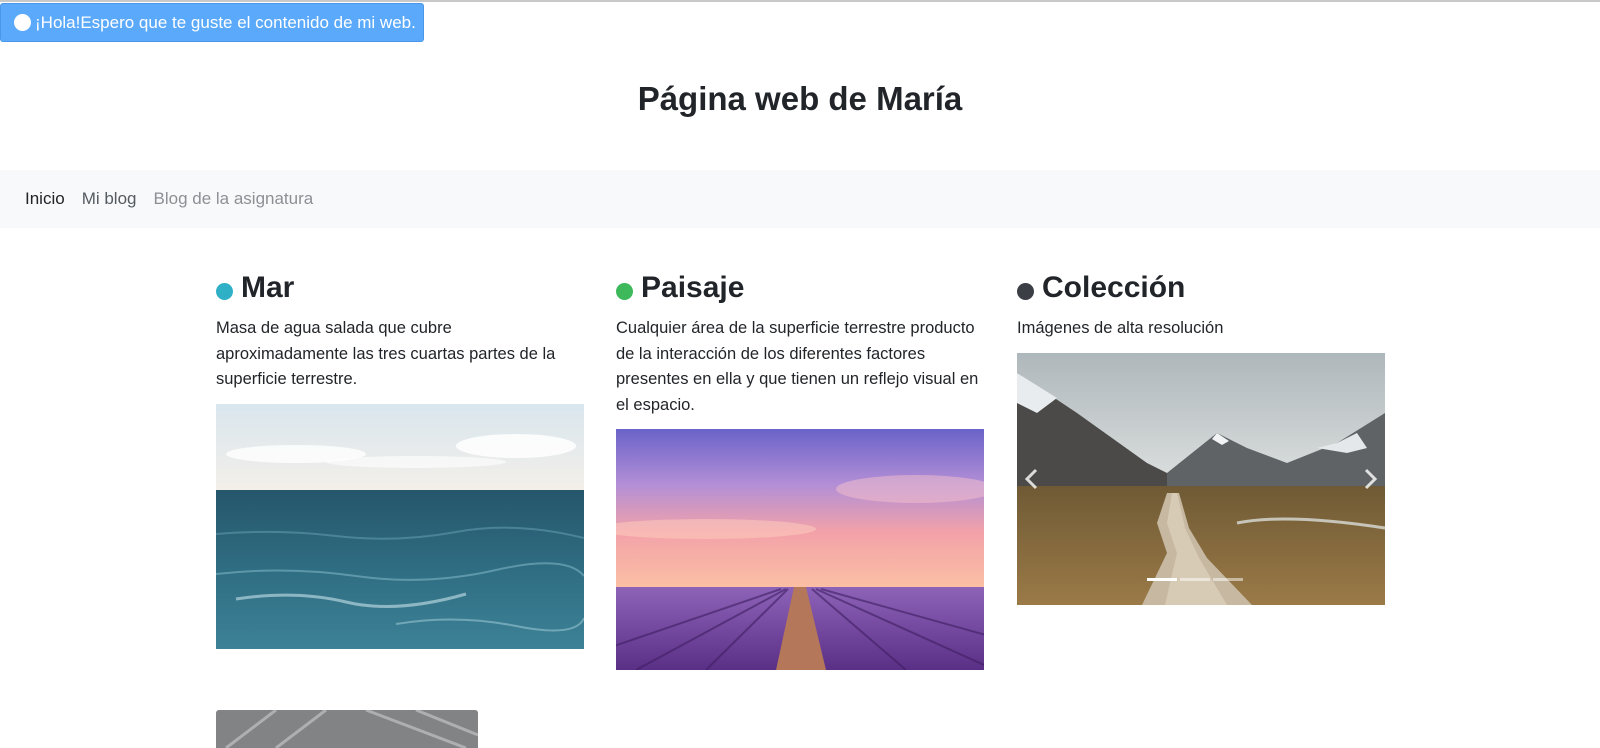  Describe the element at coordinates (693, 287) in the screenshot. I see `section-title: Paisaje` at that location.